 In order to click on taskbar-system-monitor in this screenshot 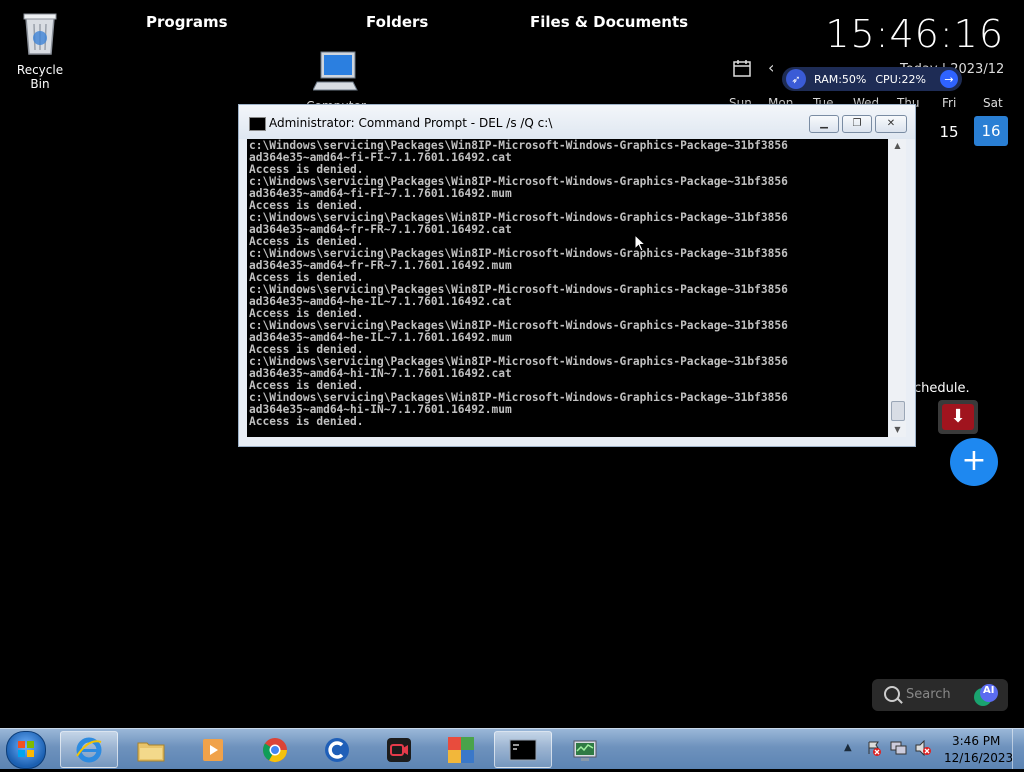, I will do `click(585, 749)`.